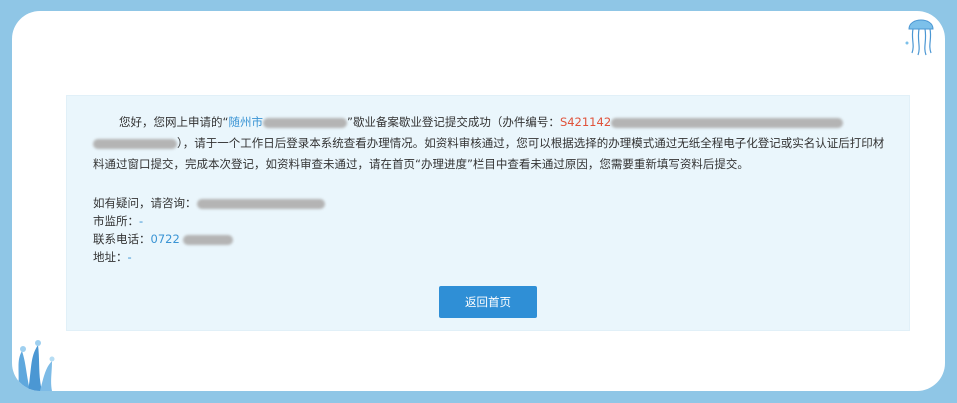  What do you see at coordinates (171, 122) in the screenshot?
I see `message-greeting: 您好，您网上申请的` at bounding box center [171, 122].